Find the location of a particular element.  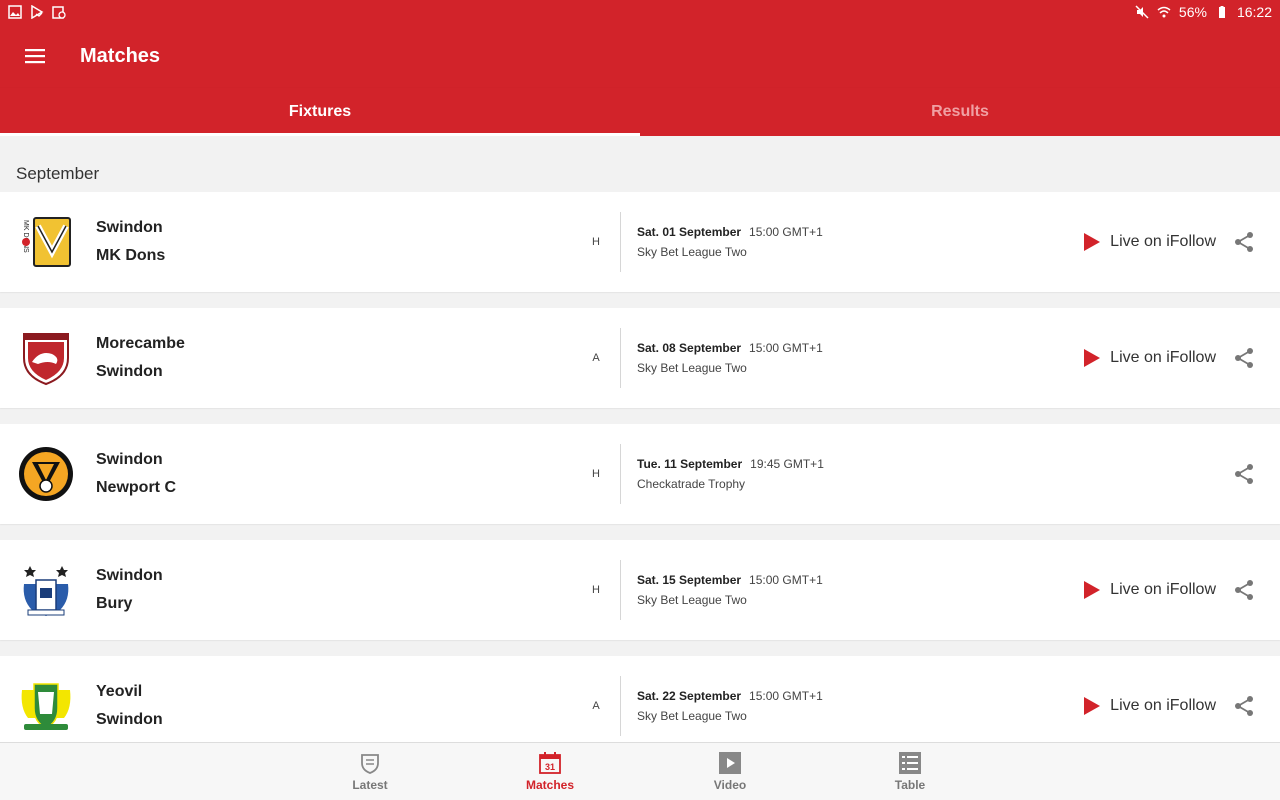

svg-text: MK DONS is located at coordinates (25, 236).